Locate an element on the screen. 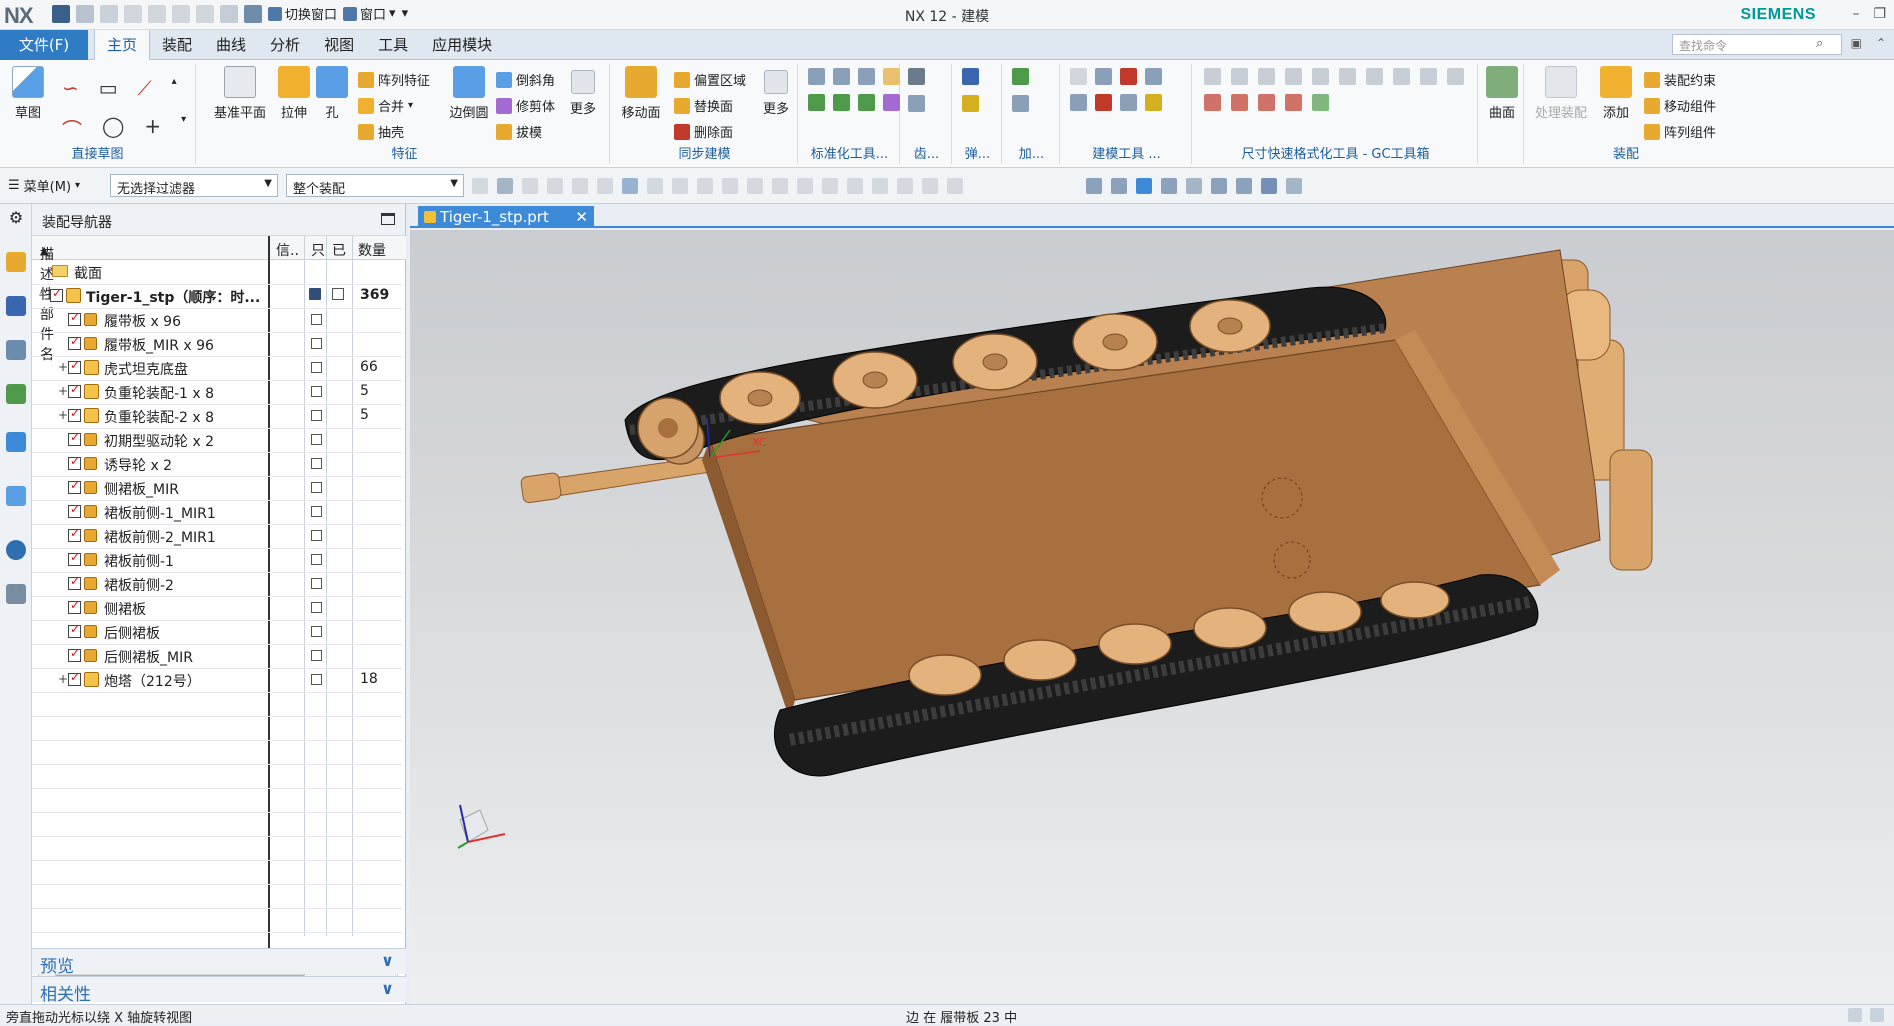 The image size is (1894, 1026). tree-row: 侧裙板_MIR is located at coordinates (219, 488).